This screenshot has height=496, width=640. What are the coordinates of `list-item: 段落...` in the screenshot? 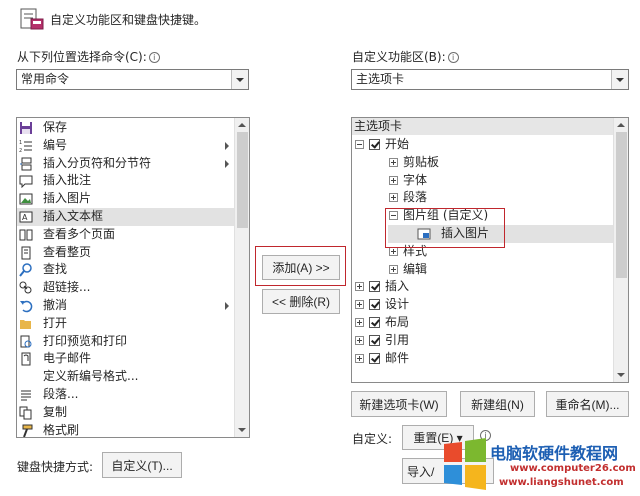 It's located at (126, 395).